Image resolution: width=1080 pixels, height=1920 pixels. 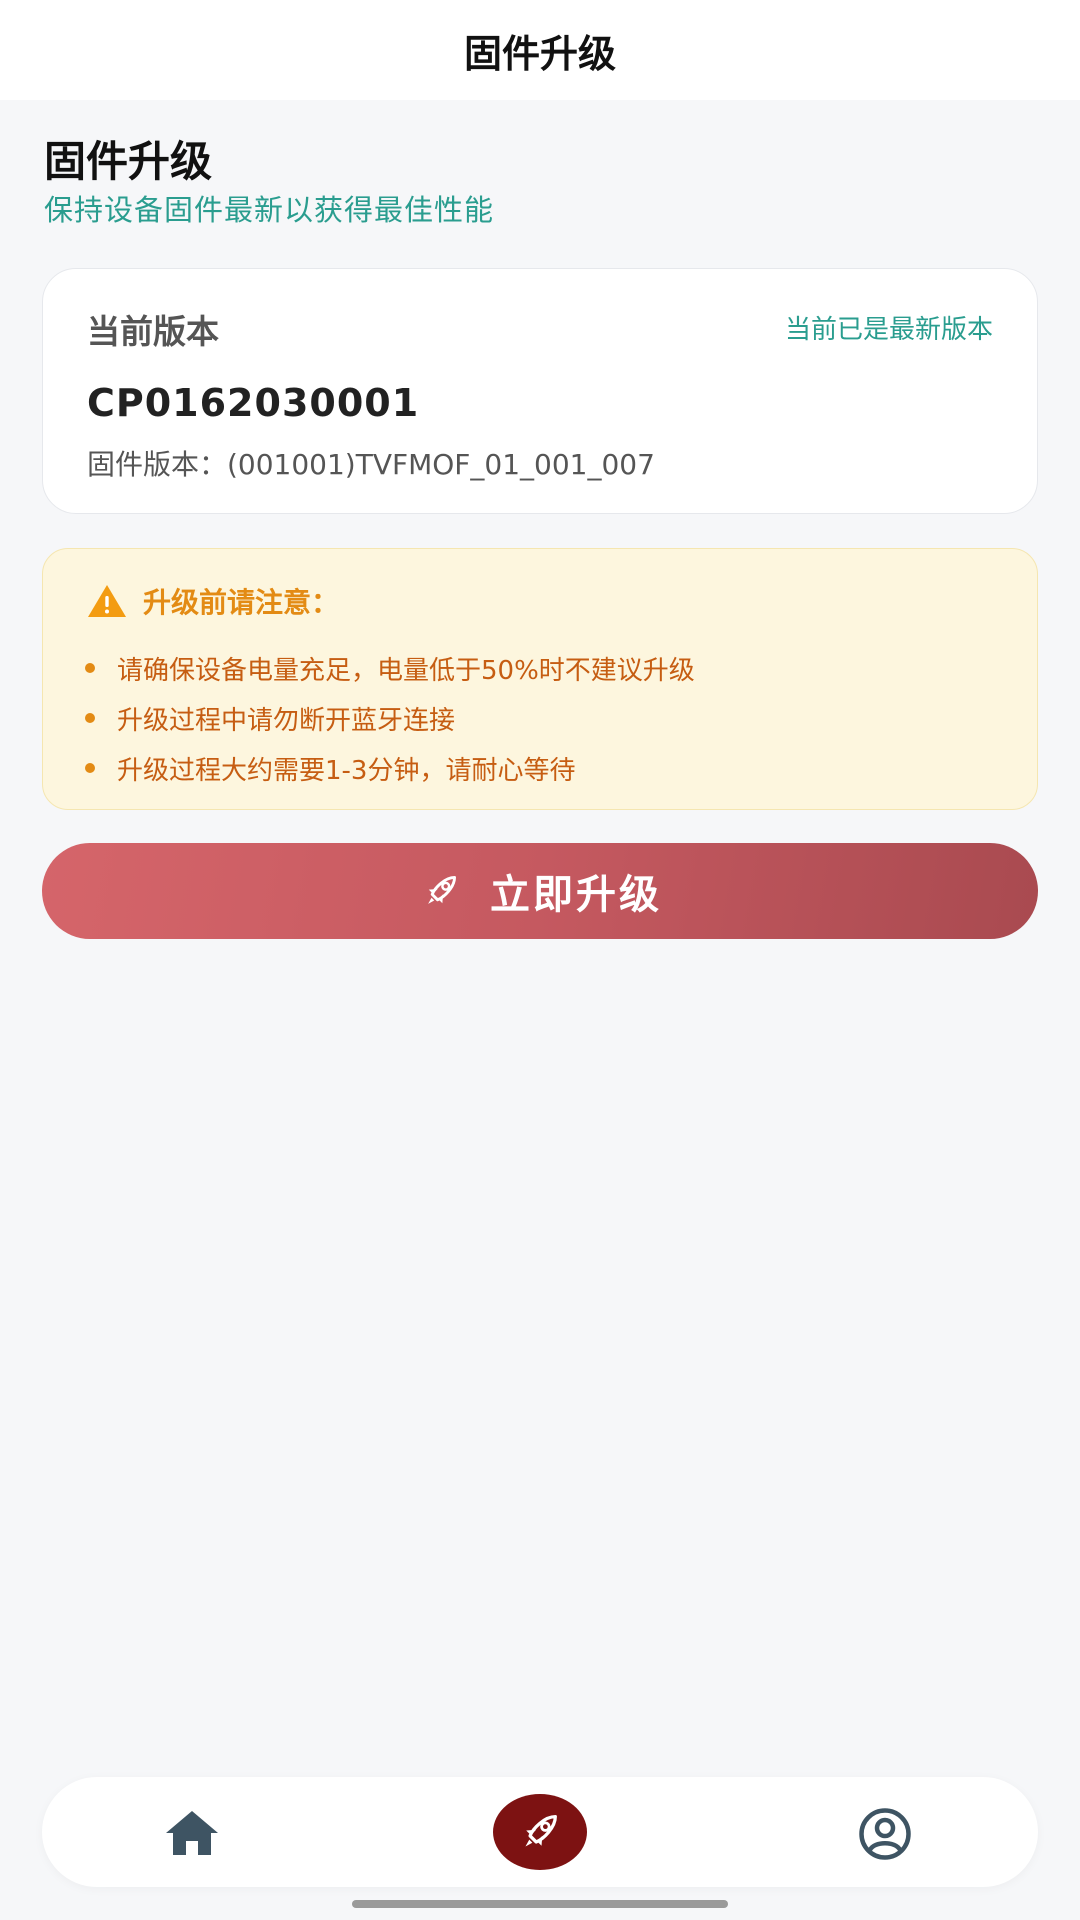 I want to click on page-heading: 固件升级 保持设备固件最新以获得最佳性能, so click(x=269, y=183).